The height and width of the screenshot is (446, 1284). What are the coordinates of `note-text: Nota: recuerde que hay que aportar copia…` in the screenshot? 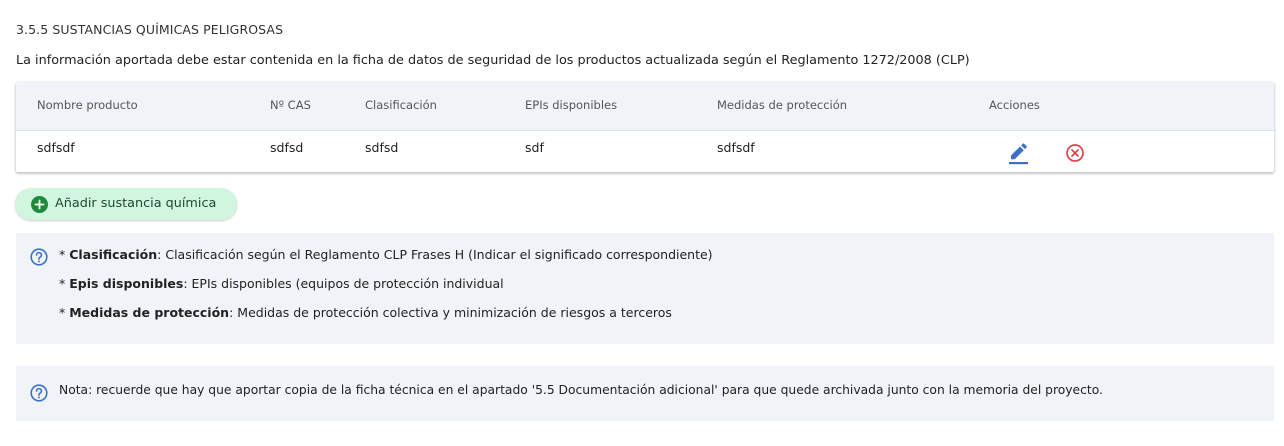 It's located at (581, 390).